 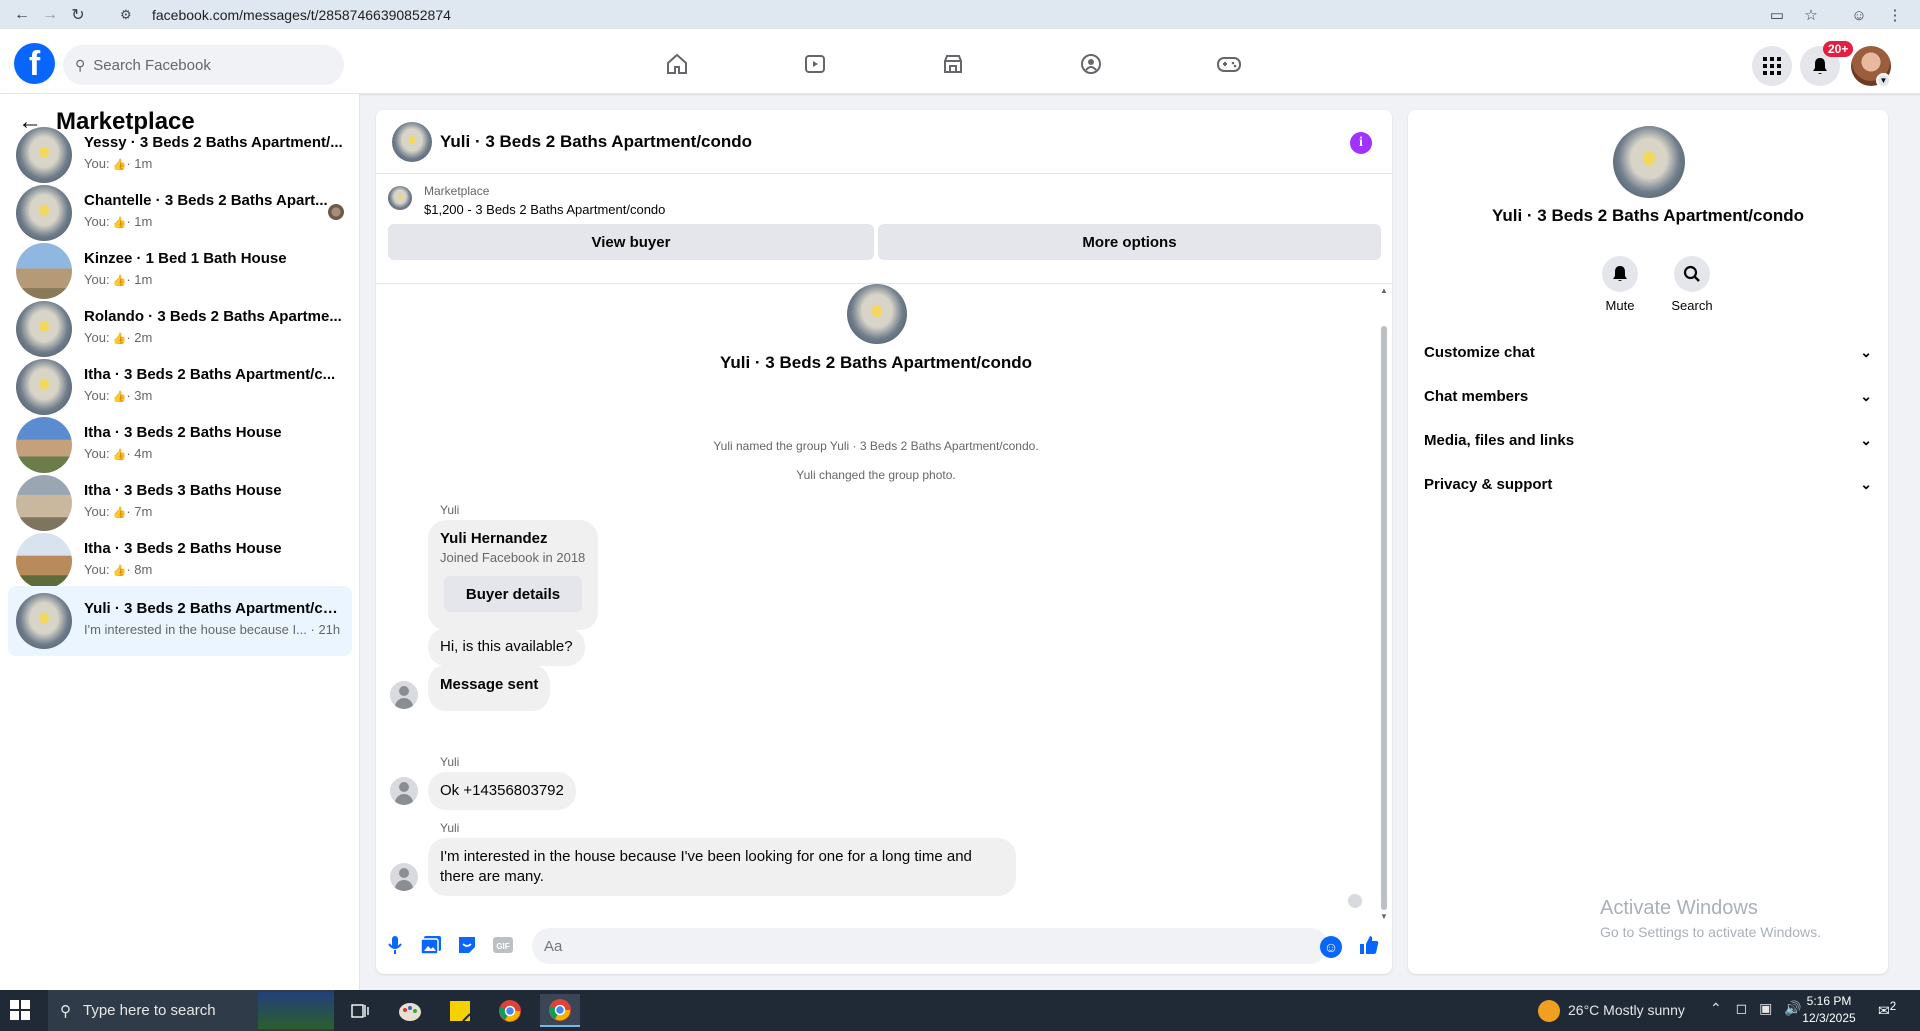 What do you see at coordinates (412, 142) in the screenshot?
I see `chat-avatar` at bounding box center [412, 142].